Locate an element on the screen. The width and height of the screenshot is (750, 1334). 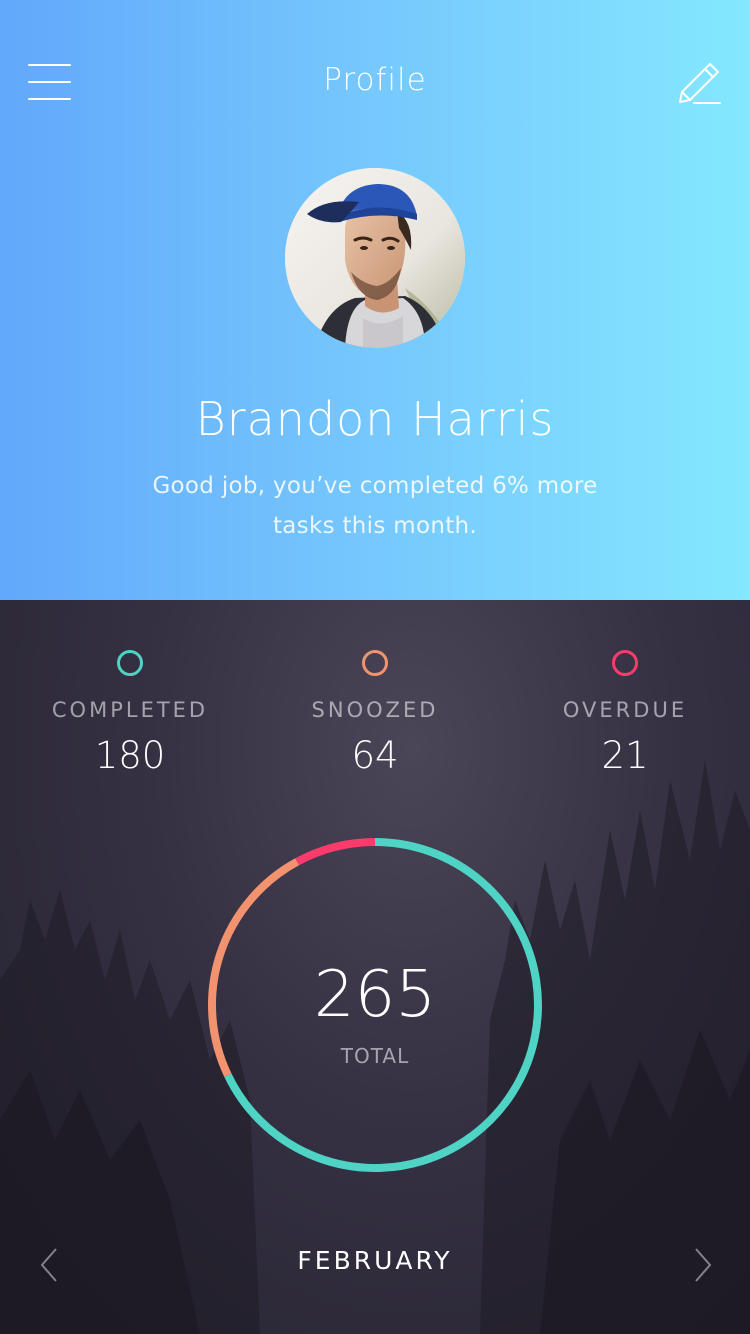
current-month: FEBRUARY is located at coordinates (375, 1260).